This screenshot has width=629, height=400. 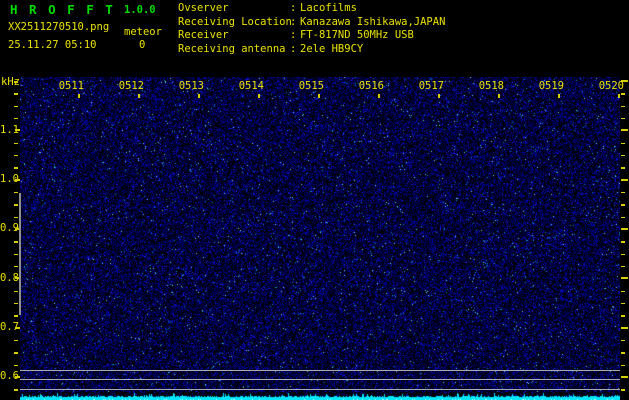 I want to click on field-value: Lacofilms, so click(x=328, y=8).